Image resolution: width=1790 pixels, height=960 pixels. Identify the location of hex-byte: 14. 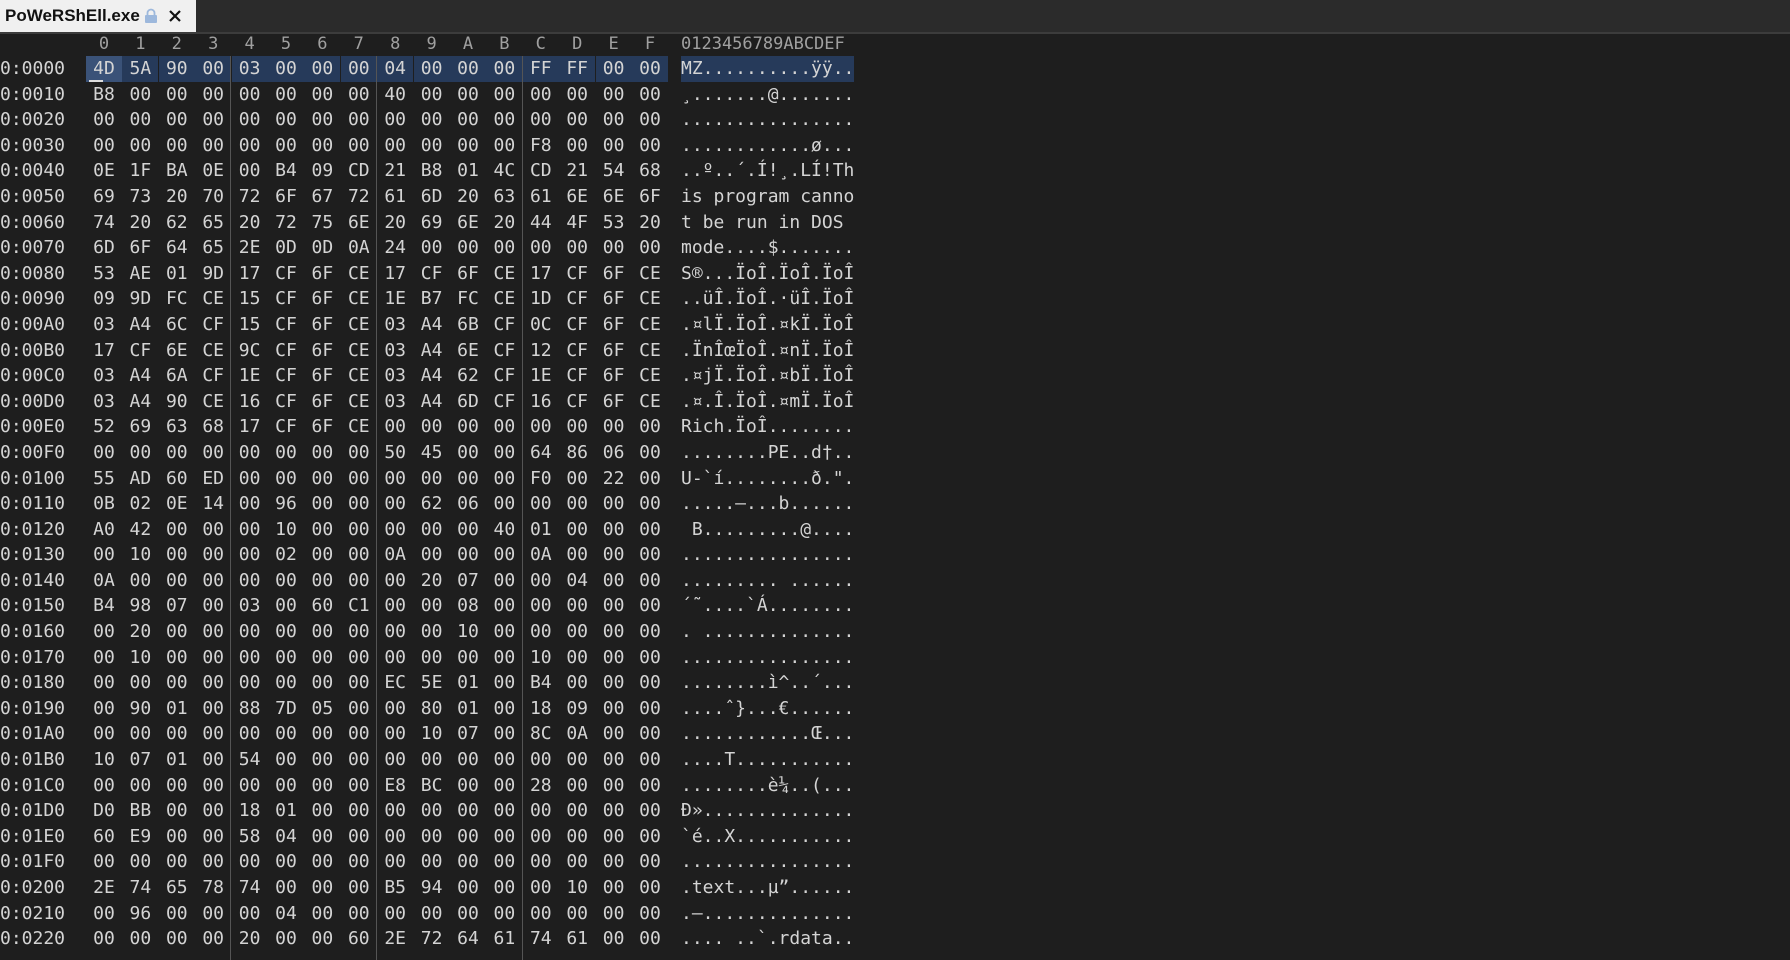
(213, 504).